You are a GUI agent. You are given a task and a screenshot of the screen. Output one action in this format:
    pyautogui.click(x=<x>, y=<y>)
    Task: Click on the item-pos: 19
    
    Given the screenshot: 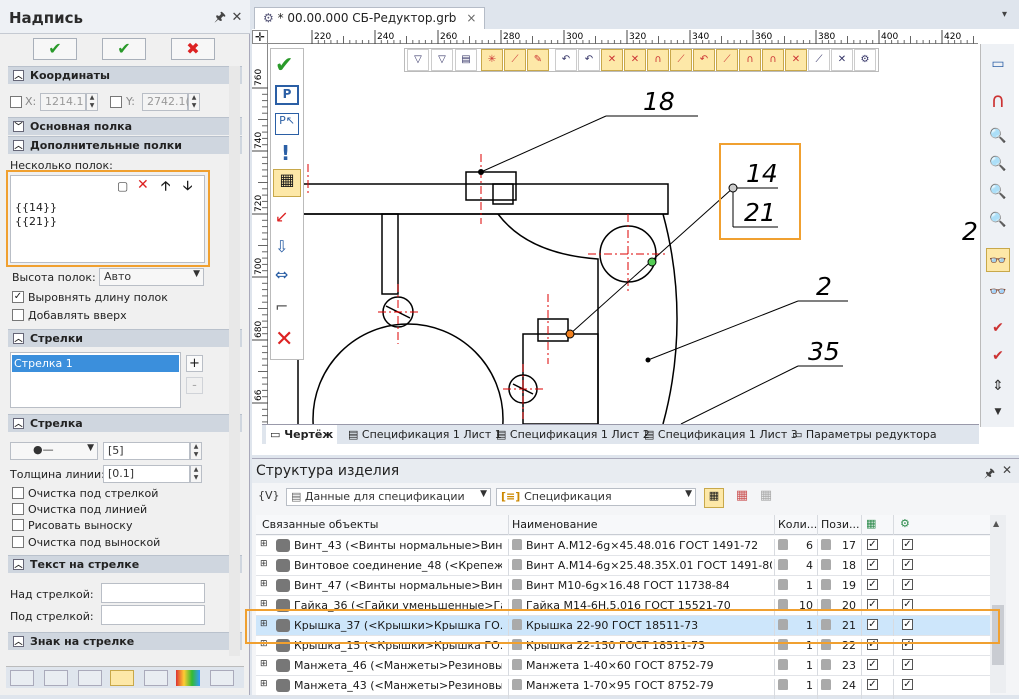 What is the action you would take?
    pyautogui.click(x=849, y=585)
    